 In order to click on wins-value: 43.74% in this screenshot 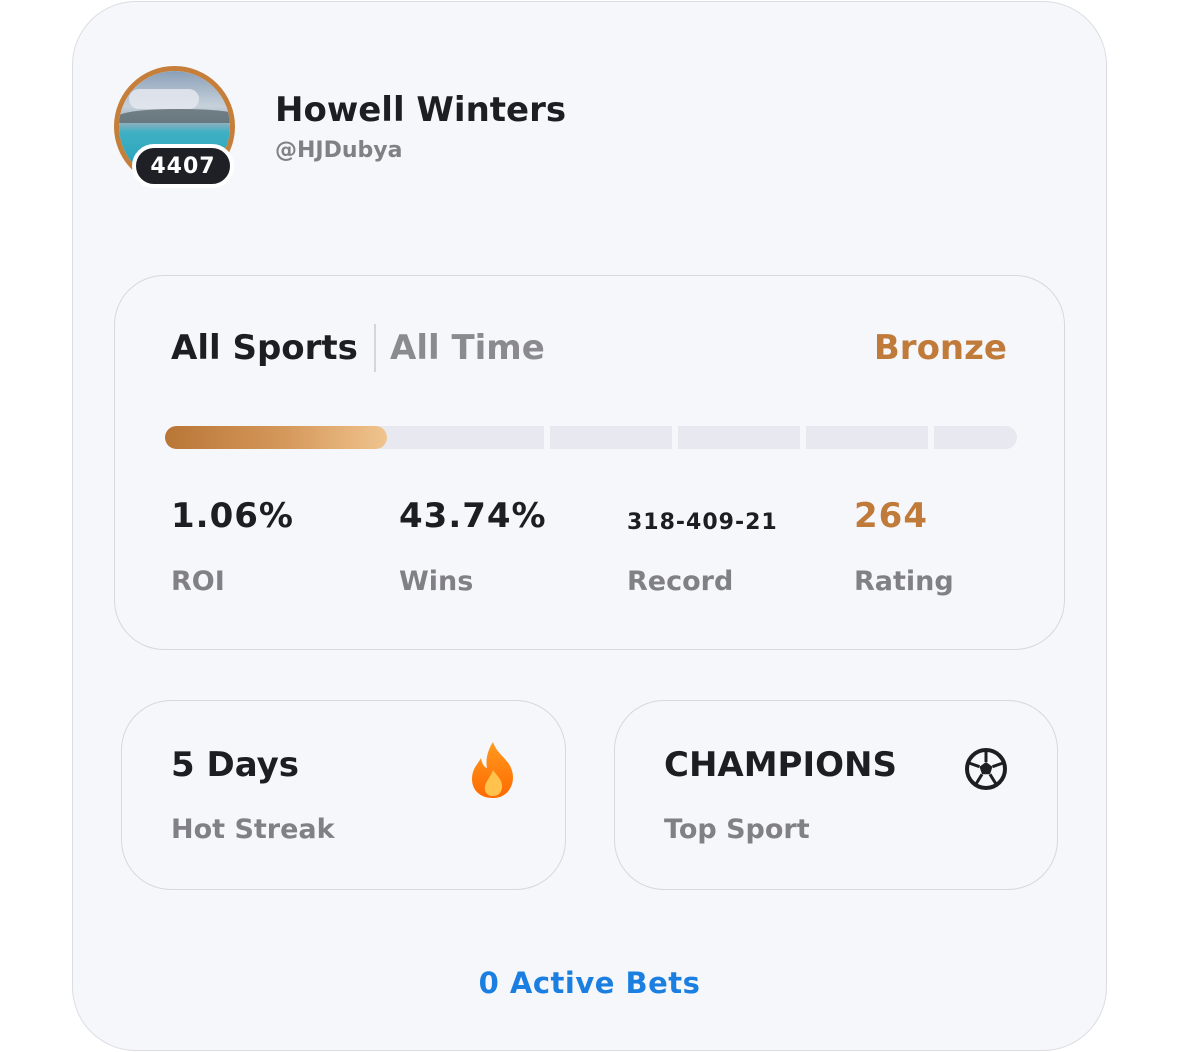, I will do `click(473, 516)`.